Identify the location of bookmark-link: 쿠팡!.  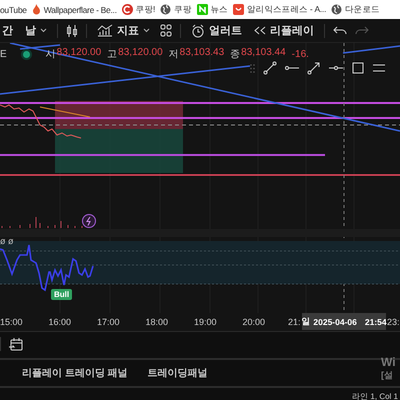
(146, 10).